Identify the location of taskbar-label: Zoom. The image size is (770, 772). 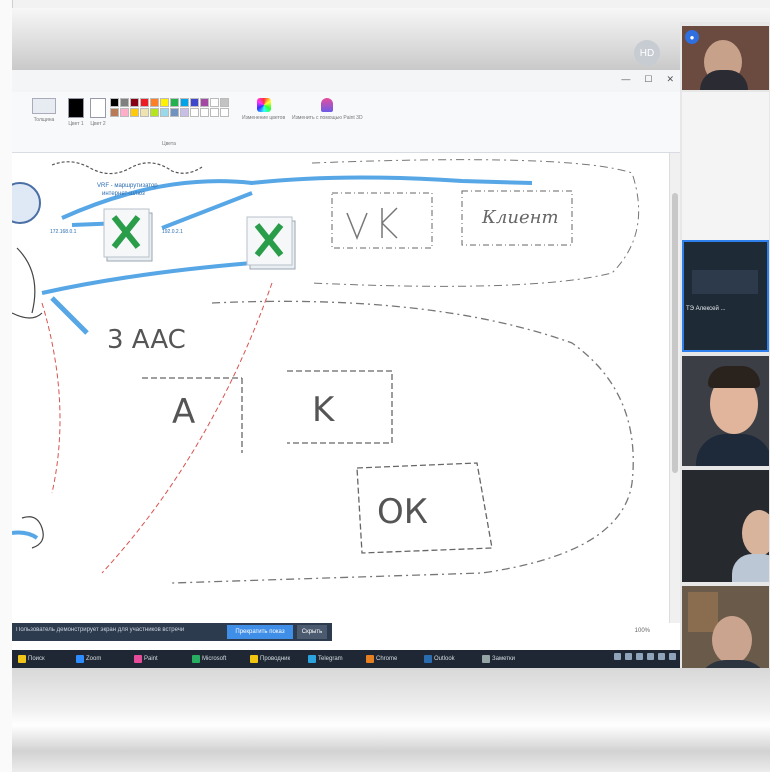
(94, 659).